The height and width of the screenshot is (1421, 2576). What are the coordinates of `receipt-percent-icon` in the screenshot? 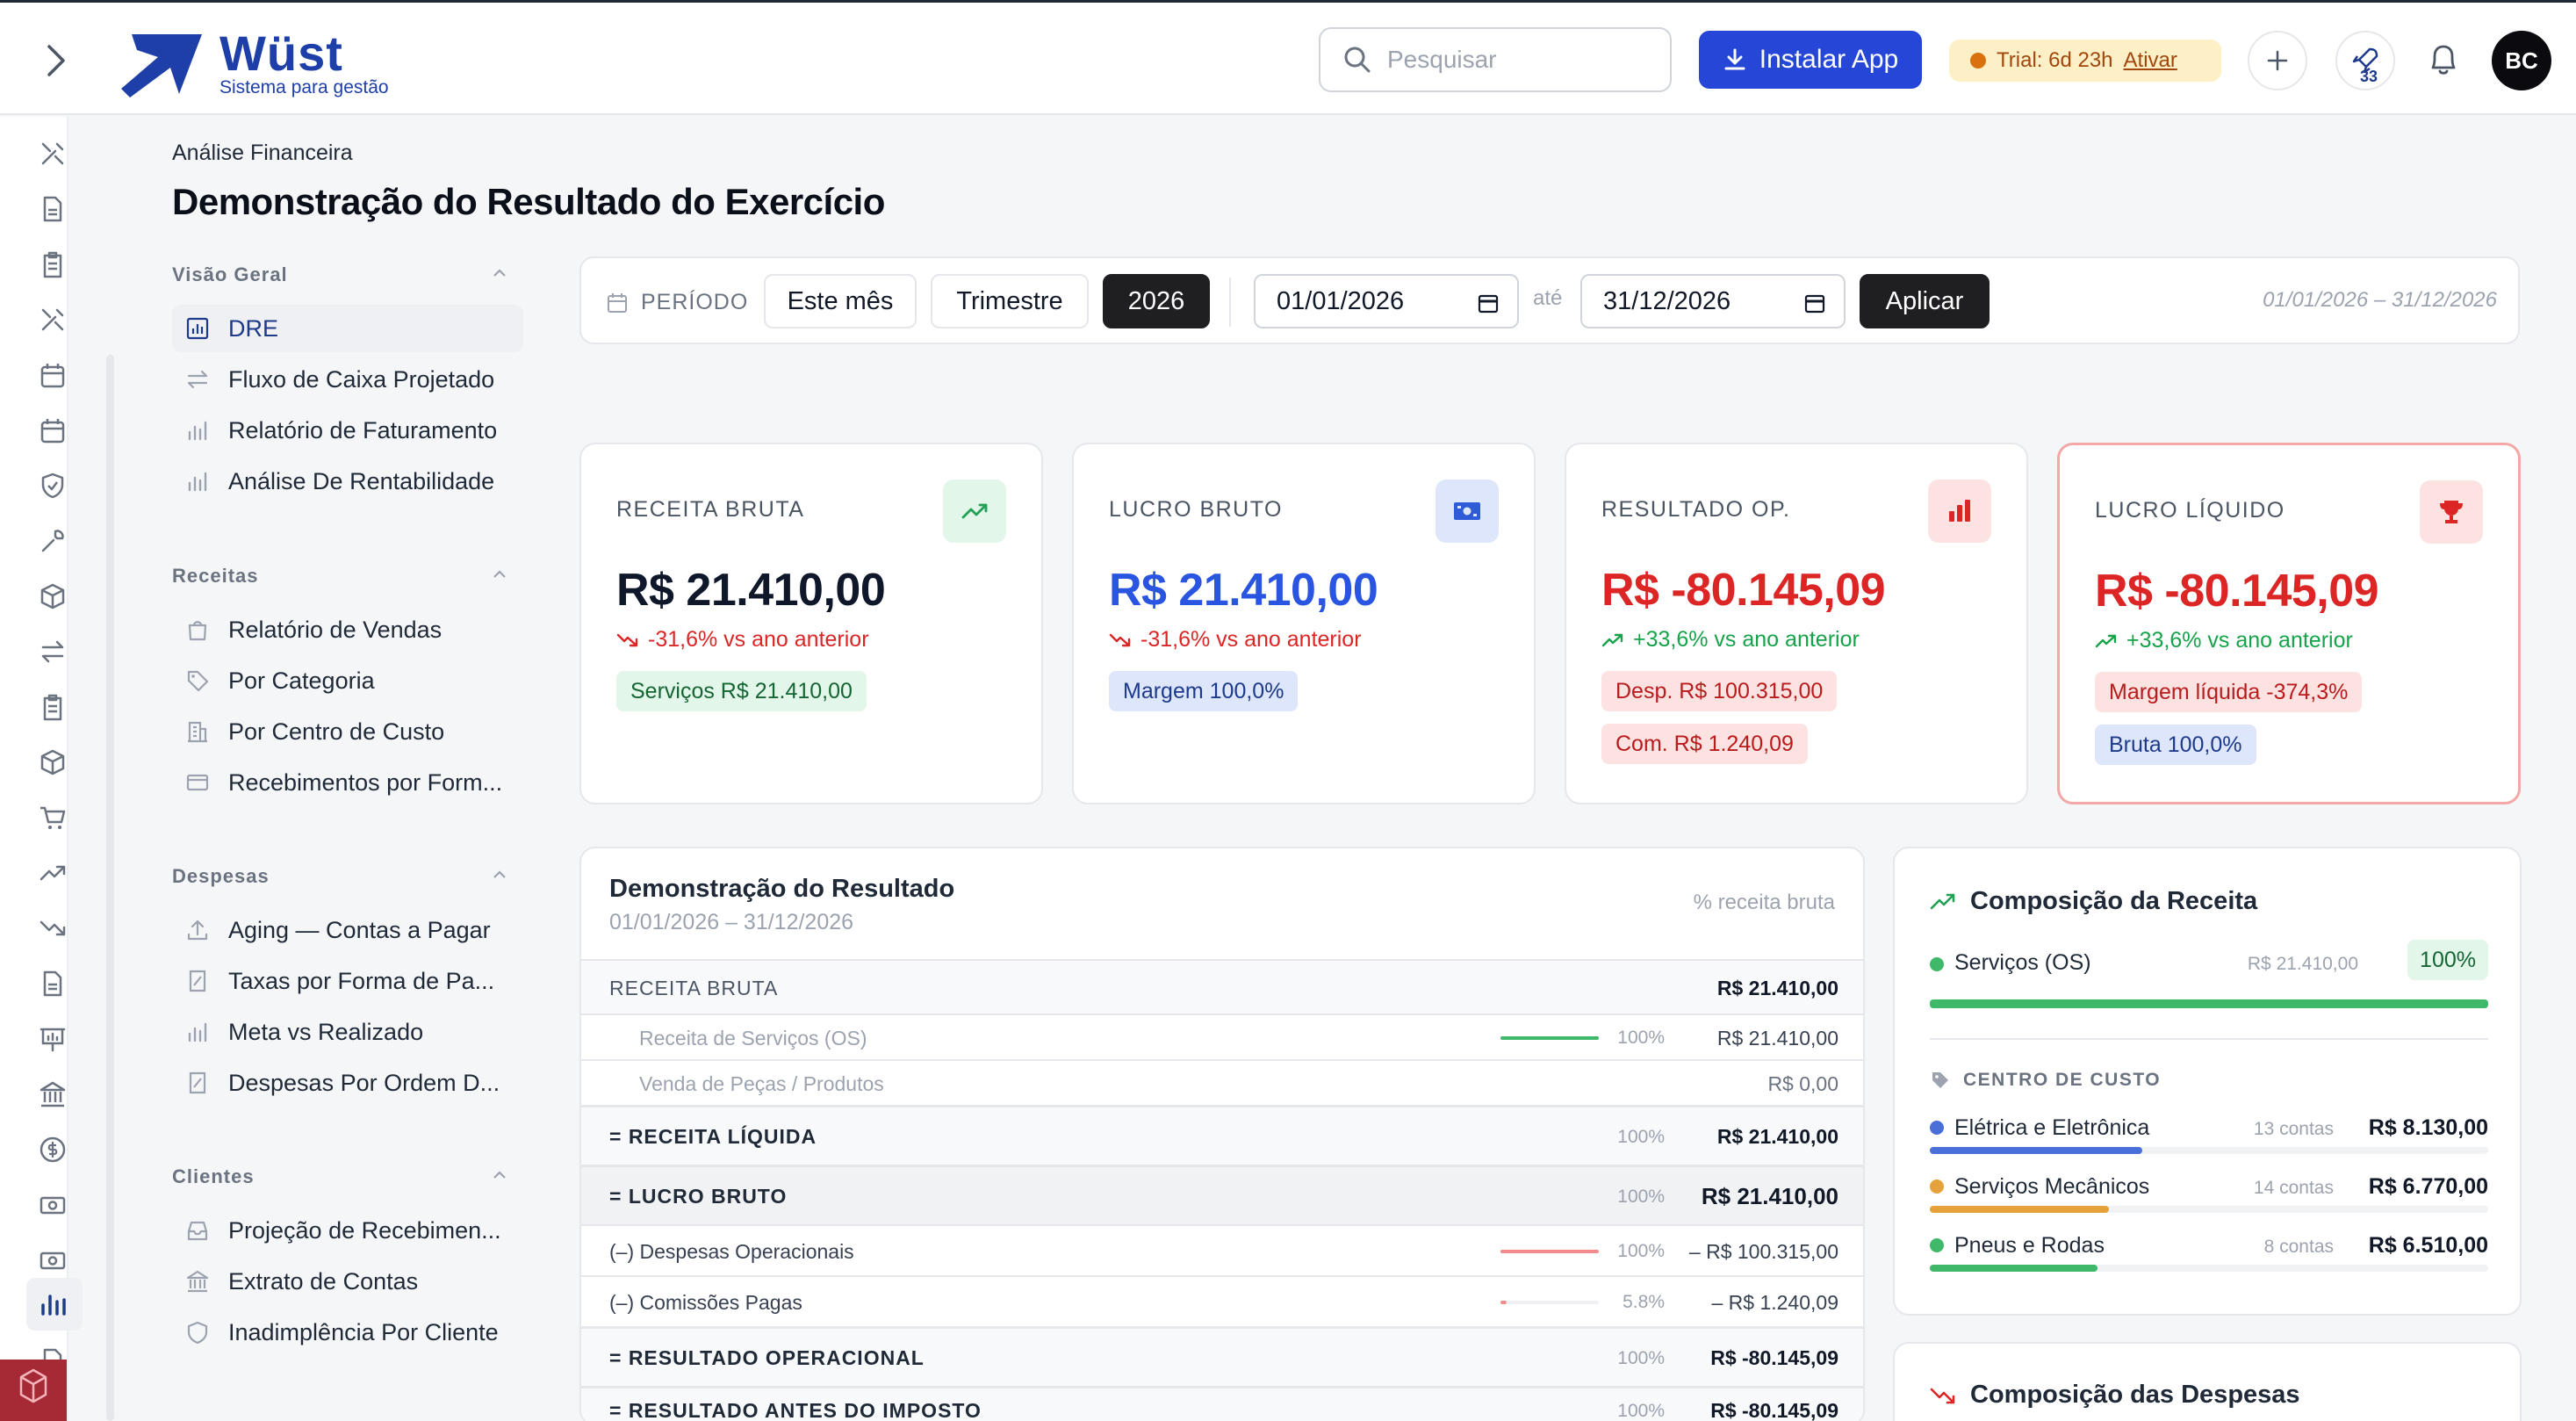 It's located at (197, 1083).